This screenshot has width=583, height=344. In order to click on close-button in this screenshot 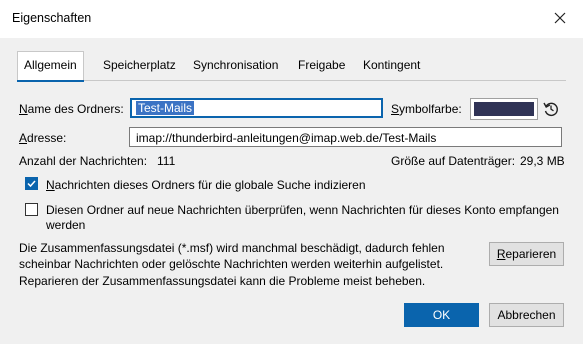, I will do `click(560, 18)`.